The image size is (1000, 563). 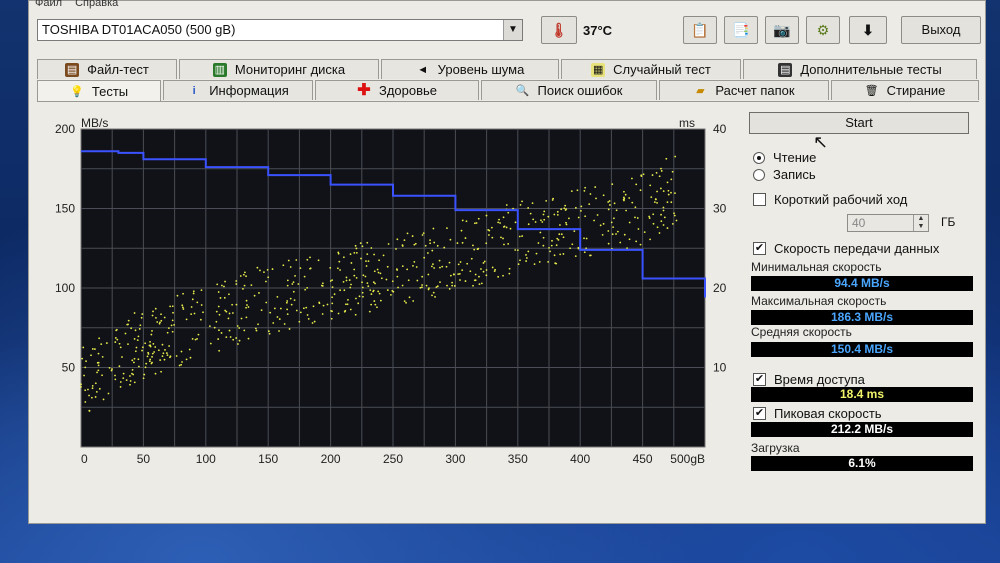 What do you see at coordinates (423, 69) in the screenshot?
I see `speaker-icon: ◄` at bounding box center [423, 69].